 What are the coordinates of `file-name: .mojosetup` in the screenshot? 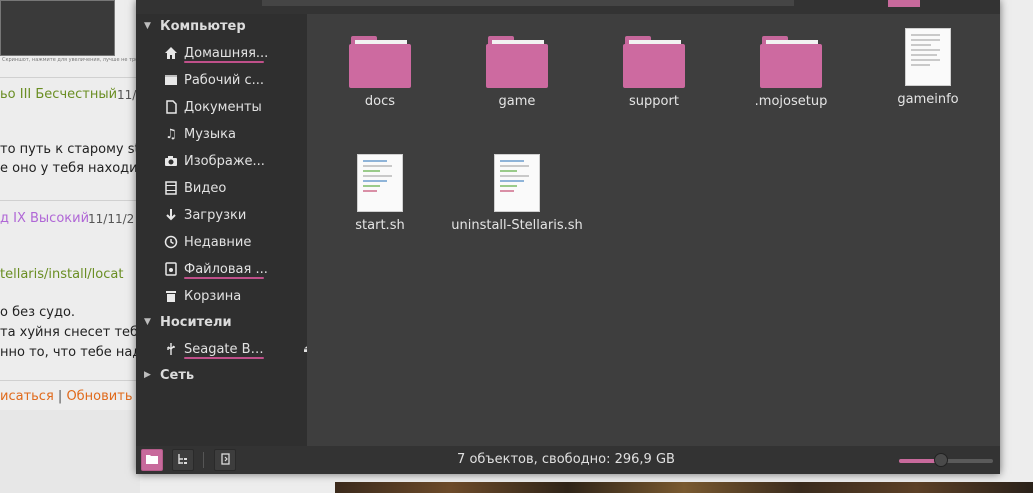 It's located at (791, 101).